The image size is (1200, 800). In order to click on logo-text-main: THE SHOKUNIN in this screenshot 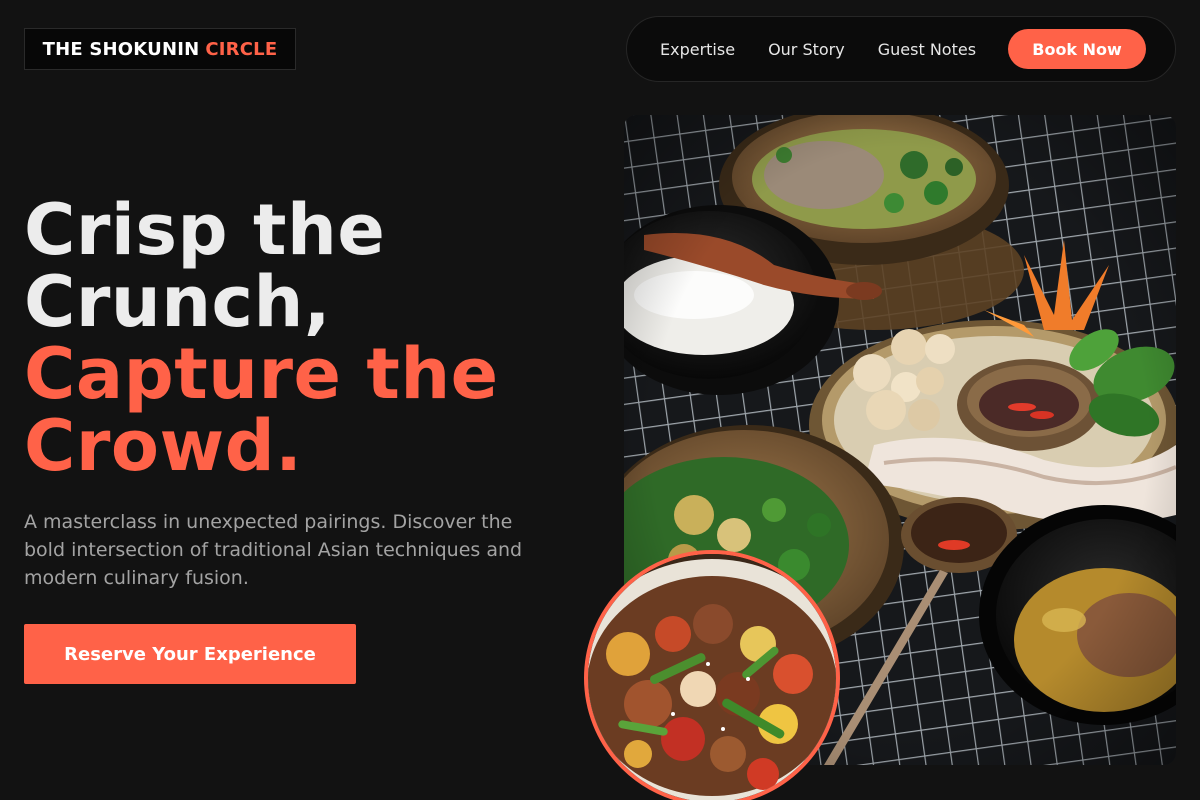, I will do `click(121, 49)`.